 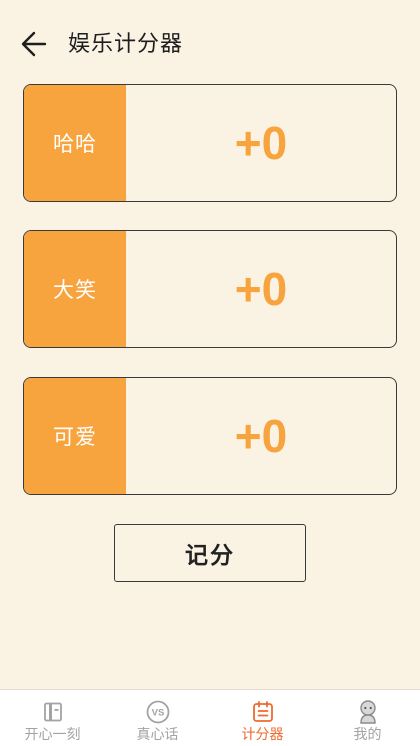 What do you see at coordinates (157, 735) in the screenshot?
I see `nav-label: 真心话` at bounding box center [157, 735].